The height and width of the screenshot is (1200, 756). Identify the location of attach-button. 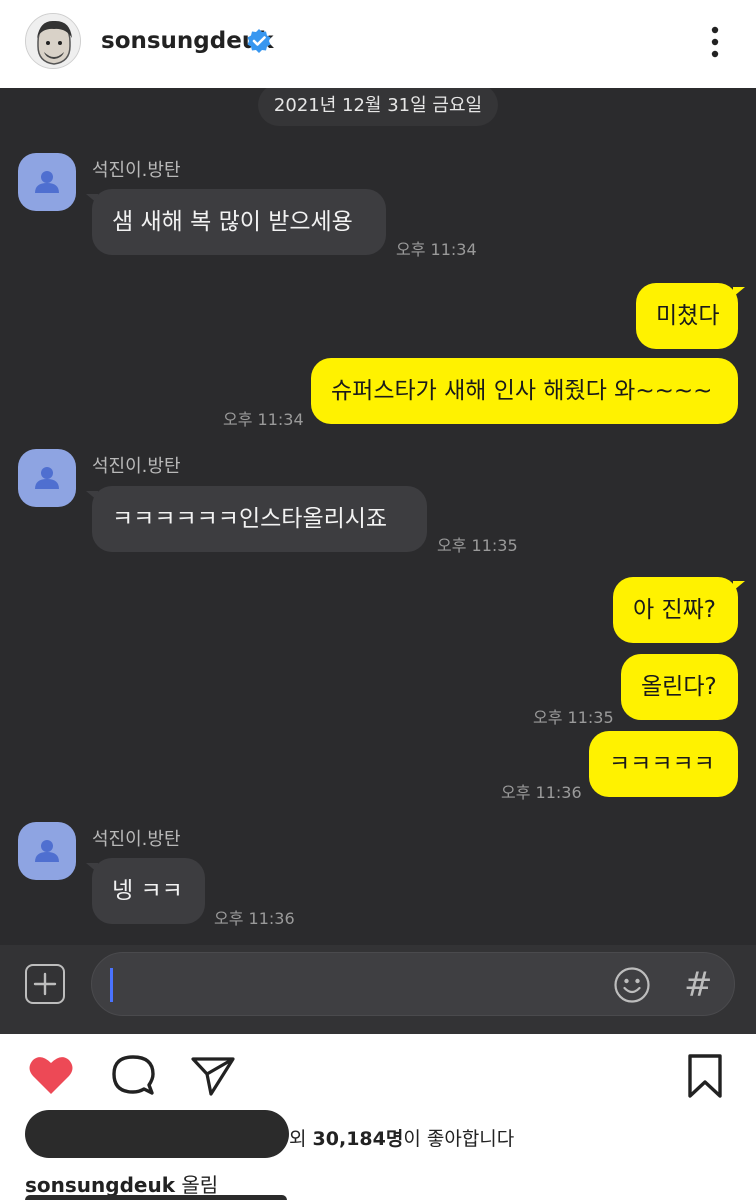
(45, 984).